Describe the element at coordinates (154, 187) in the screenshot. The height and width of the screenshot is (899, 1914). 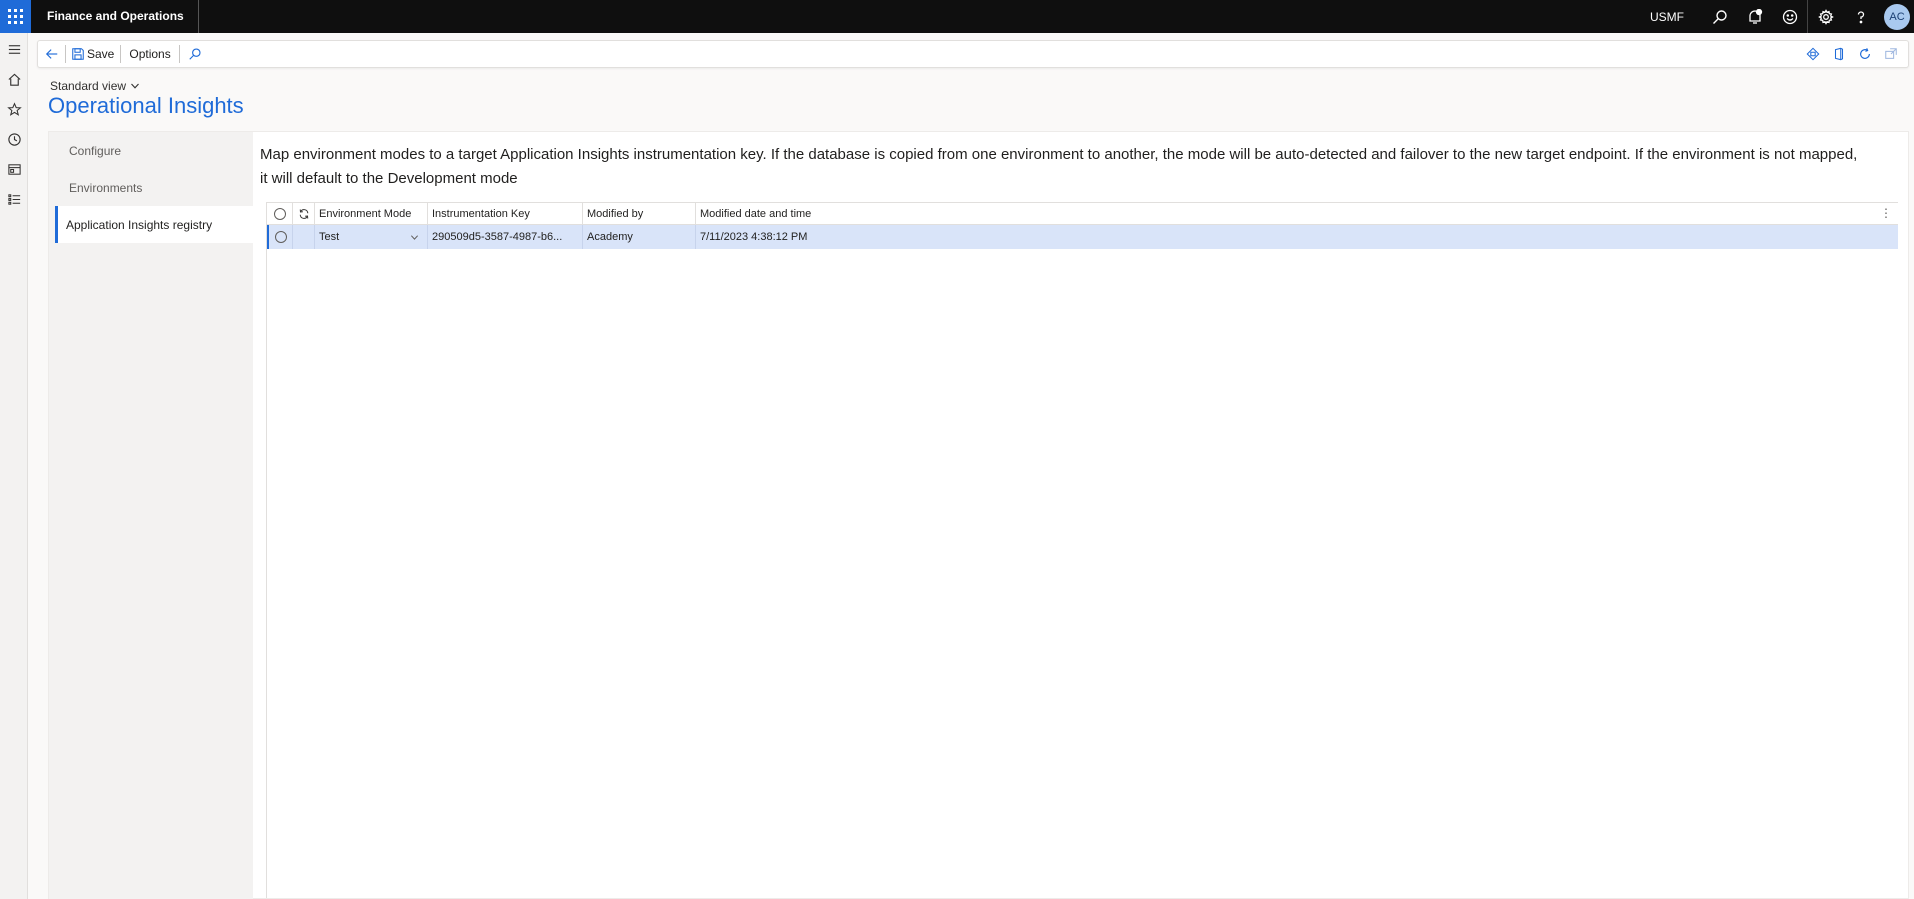
I see `tab-environments: Environments` at that location.